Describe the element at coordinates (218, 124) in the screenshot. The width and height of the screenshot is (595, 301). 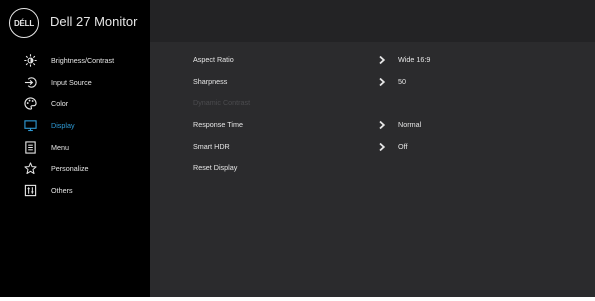
I see `setting-label: Response Time` at that location.